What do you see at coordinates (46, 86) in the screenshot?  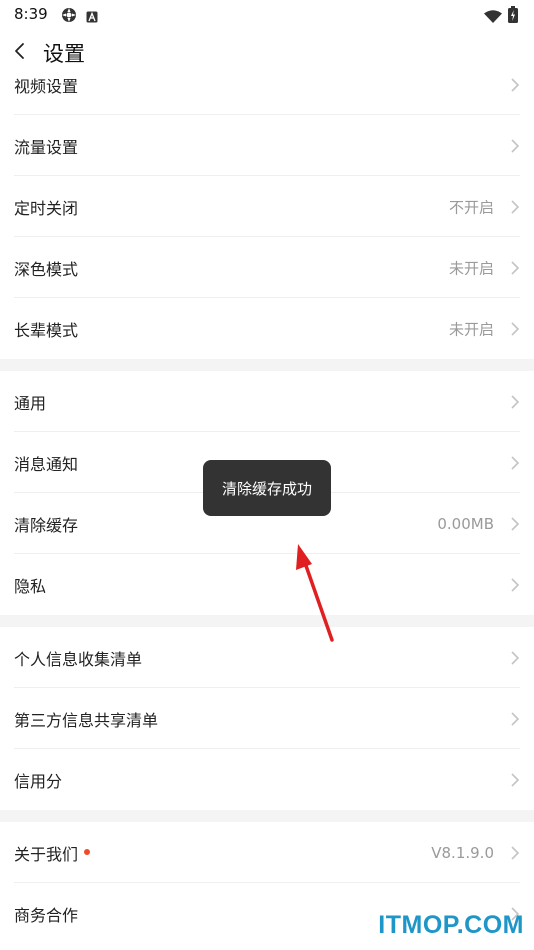 I see `row-label: 视频设置` at bounding box center [46, 86].